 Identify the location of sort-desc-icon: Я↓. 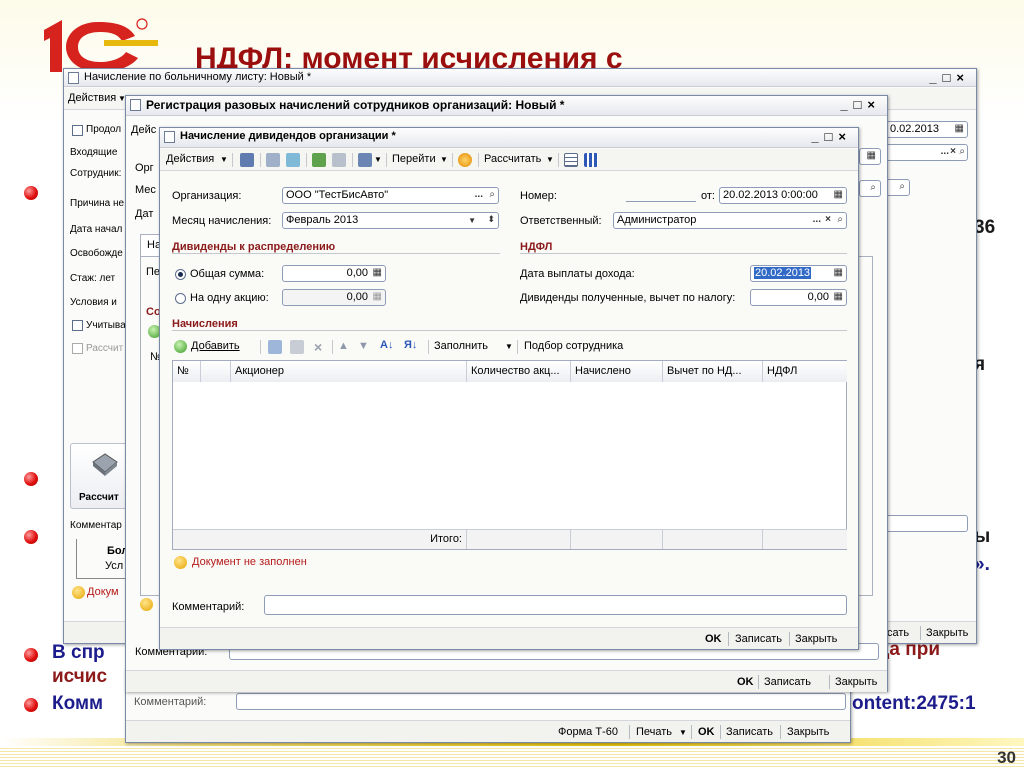
(410, 345).